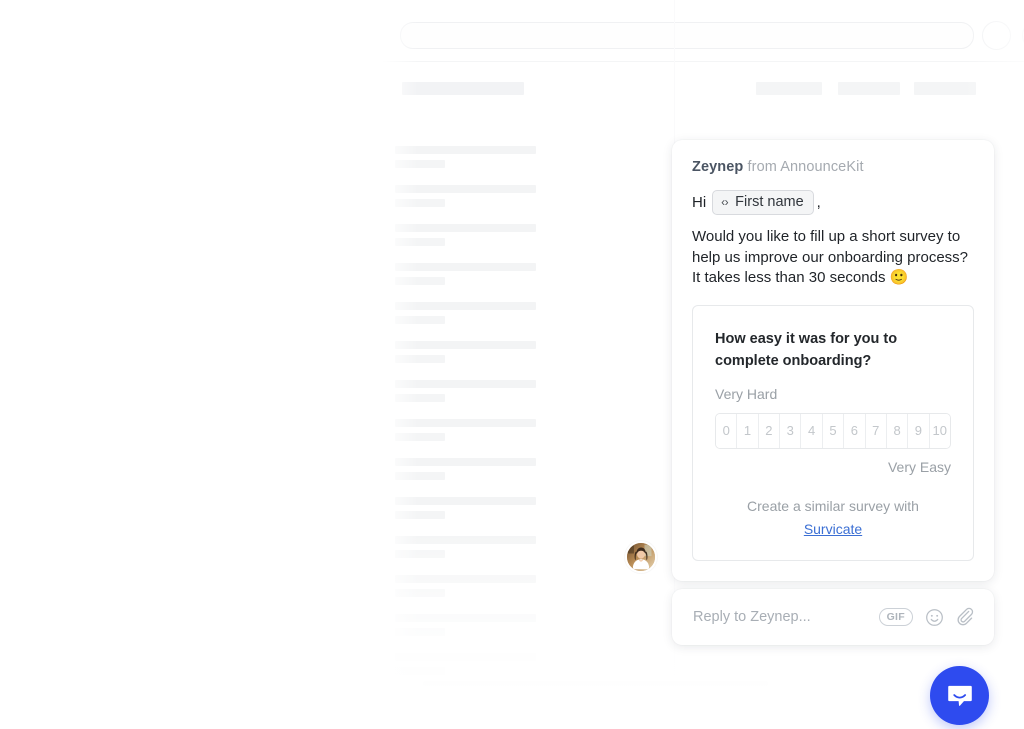 This screenshot has height=729, width=1024. I want to click on survey-anchor-low: Very Hard, so click(746, 393).